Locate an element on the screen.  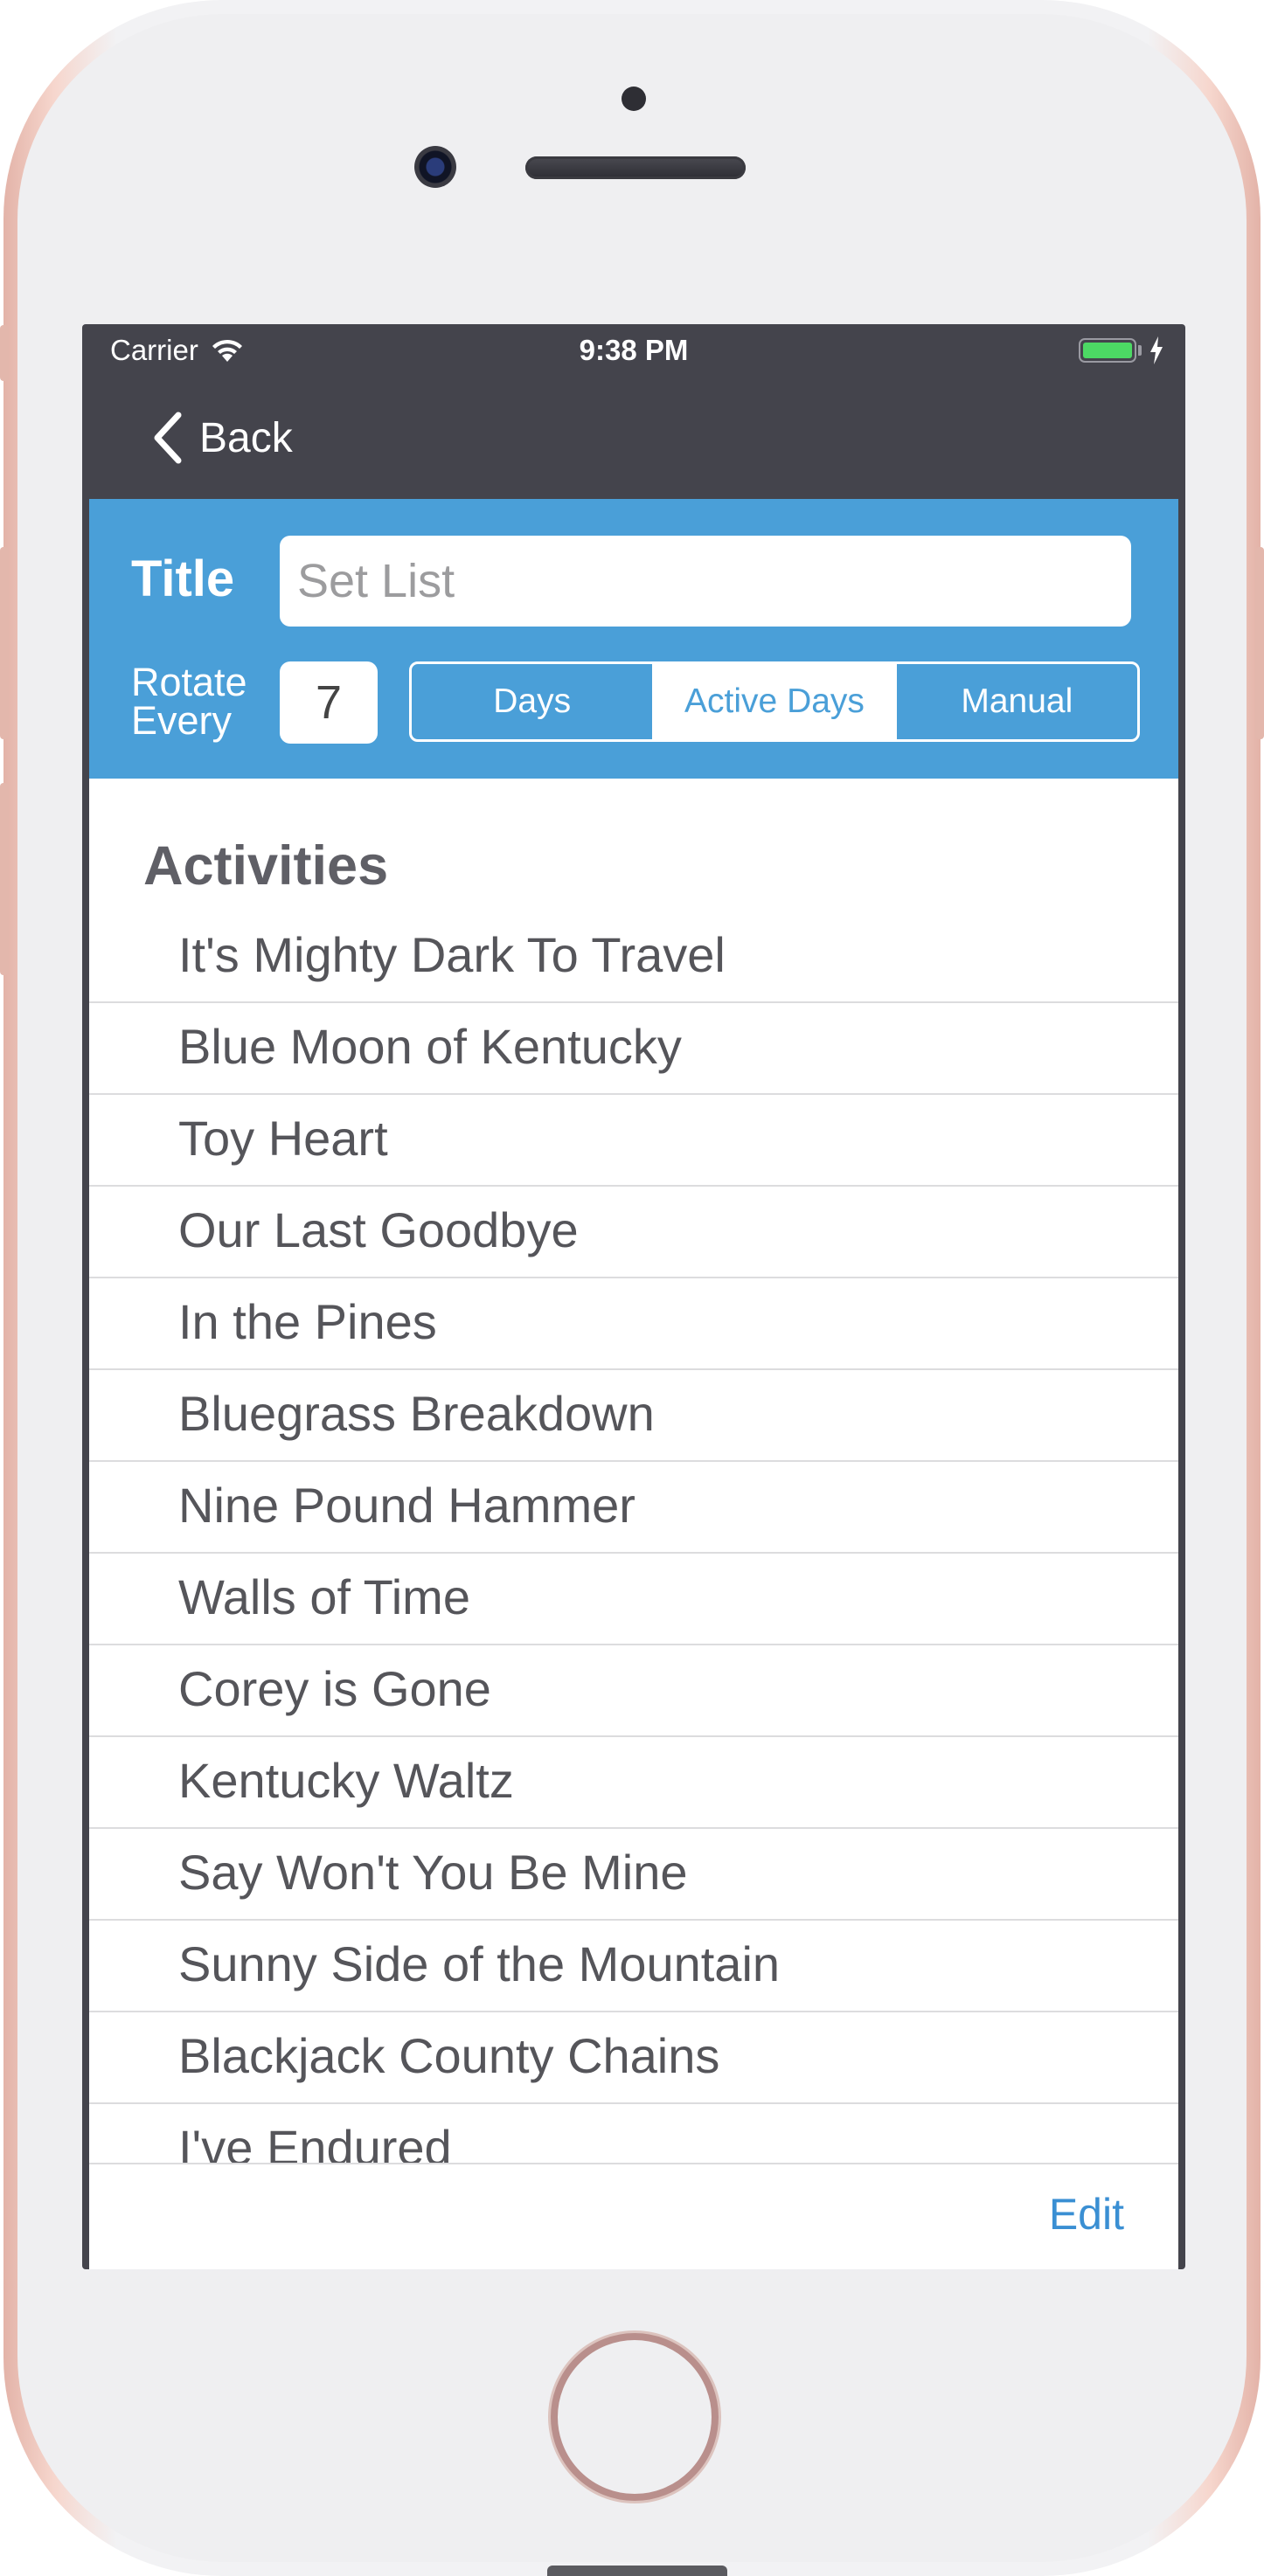
list-item: Blue Moon of Kentucky is located at coordinates (633, 1049).